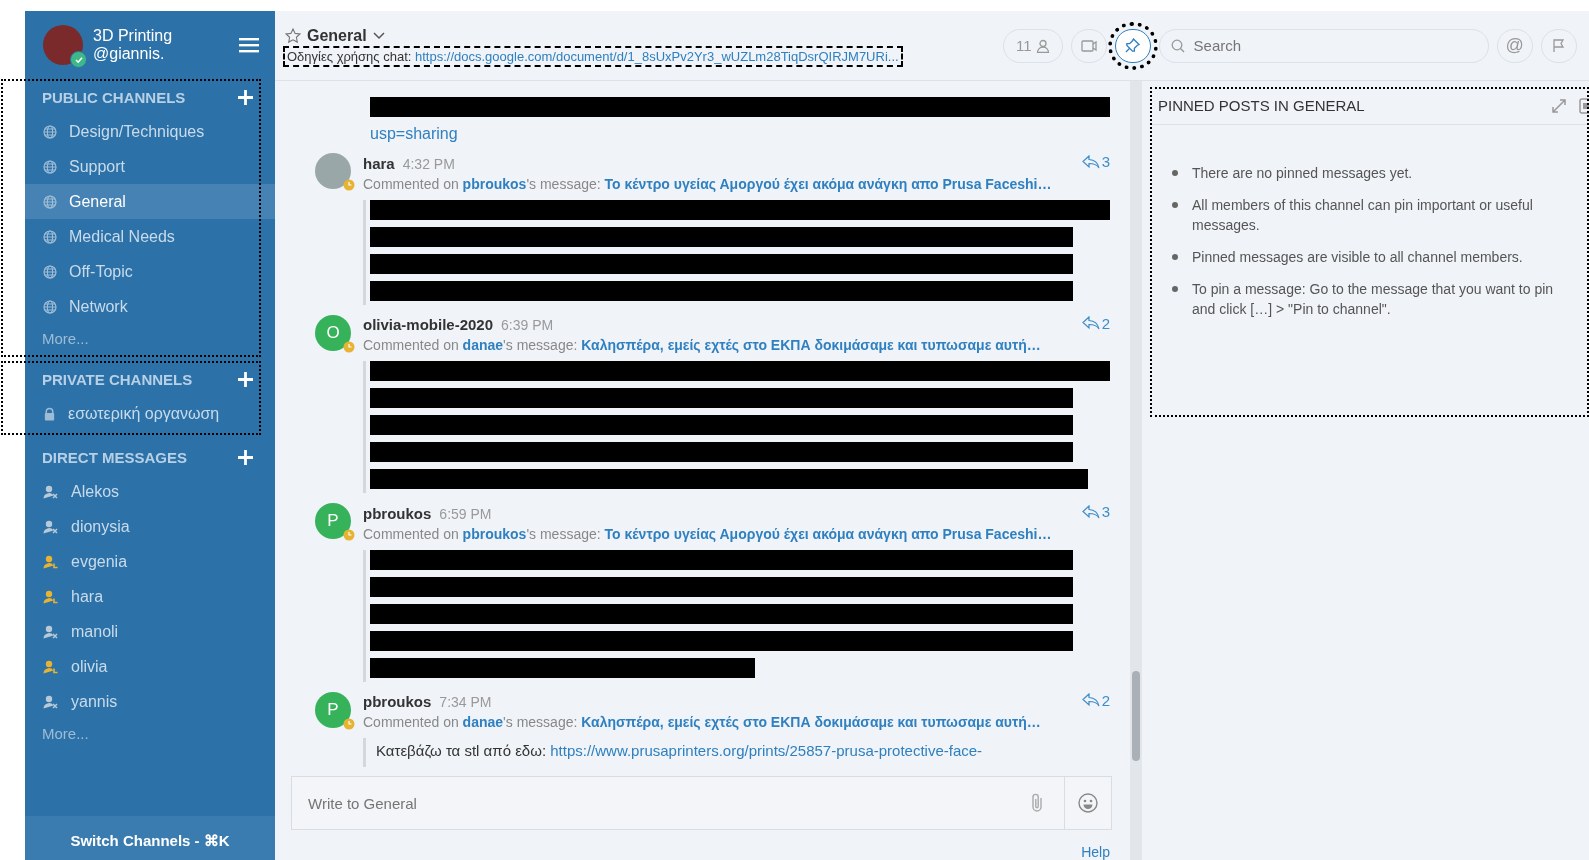 This screenshot has width=1589, height=860. What do you see at coordinates (150, 166) in the screenshot?
I see `channel-item: Support` at bounding box center [150, 166].